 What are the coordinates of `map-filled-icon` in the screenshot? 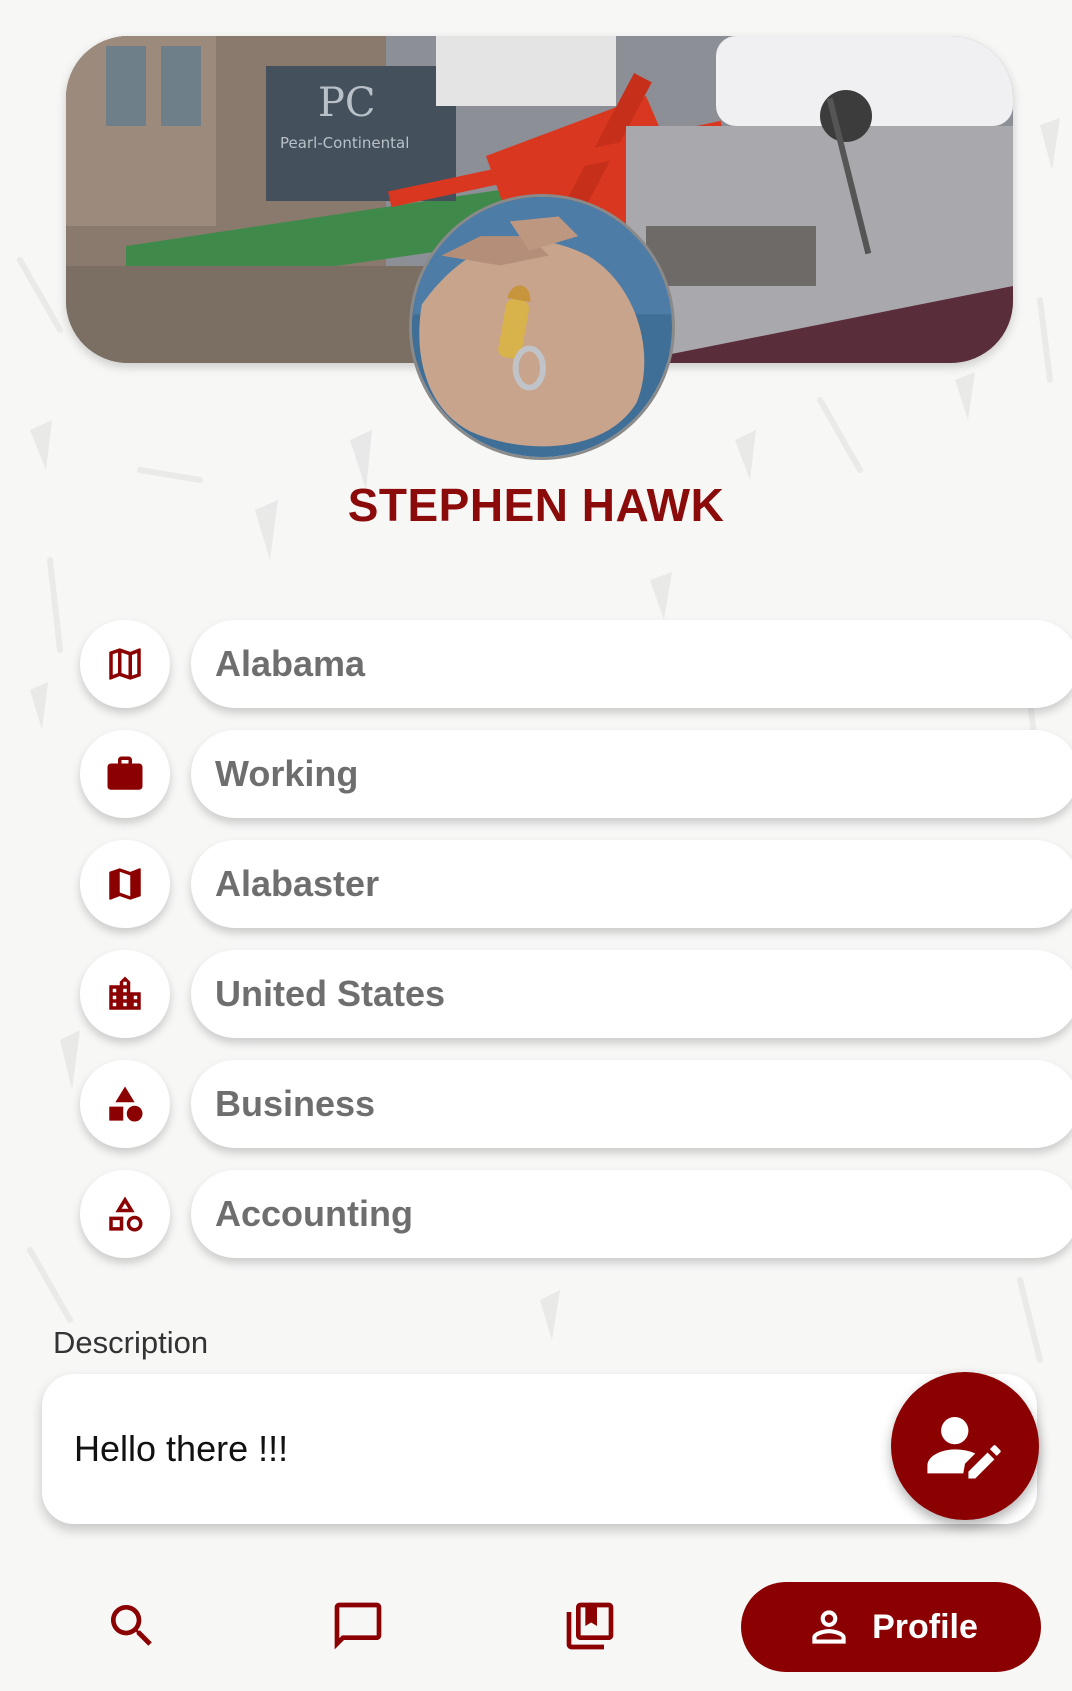 It's located at (125, 884).